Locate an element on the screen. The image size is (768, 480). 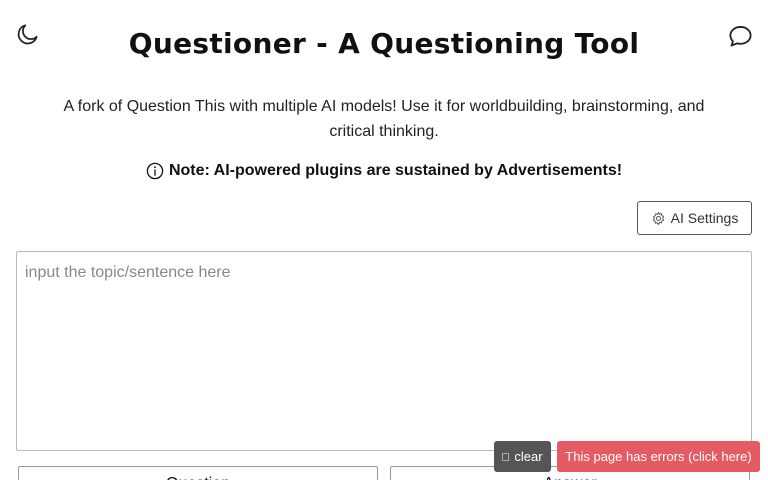
ai-settings-label: AI Settings is located at coordinates (704, 218).